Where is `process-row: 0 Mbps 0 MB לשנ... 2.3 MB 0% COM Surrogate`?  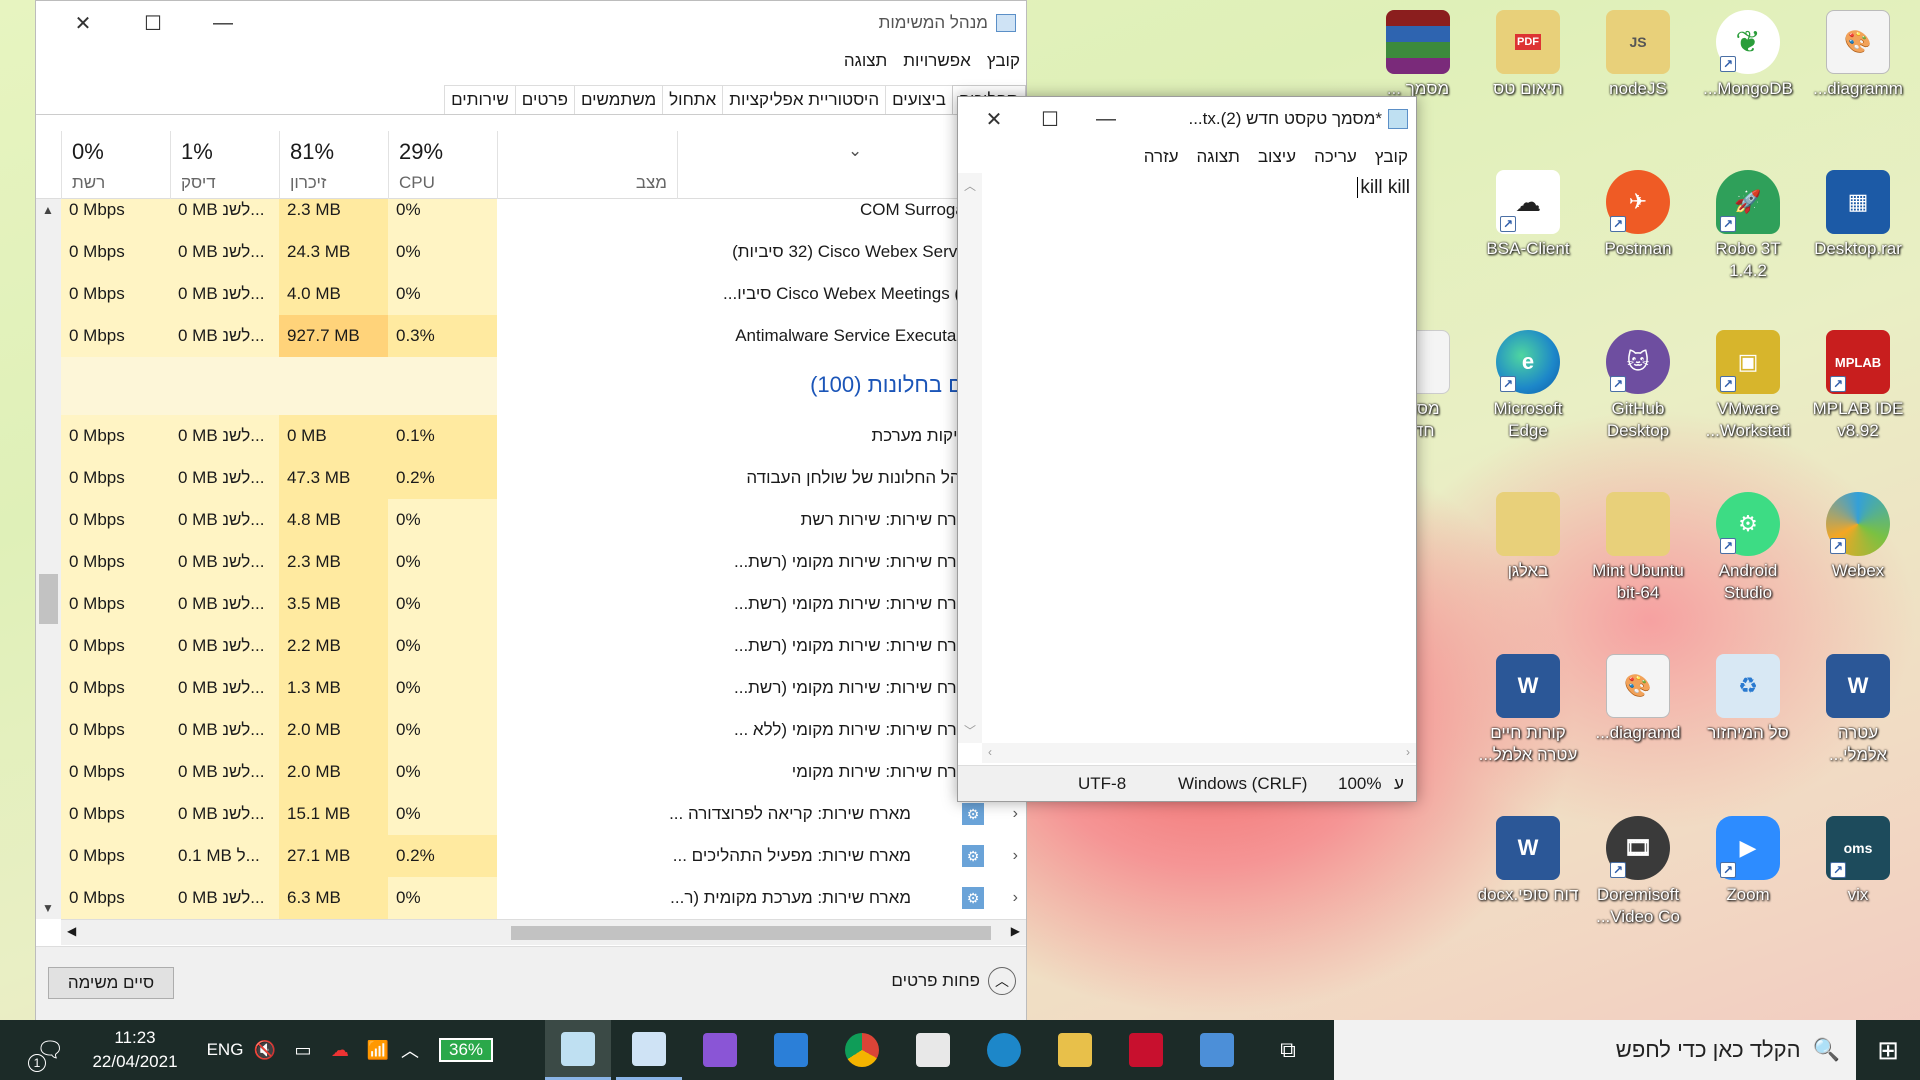
process-row: 0 Mbps 0 MB לשנ... 2.3 MB 0% COM Surrogate is located at coordinates (531, 215).